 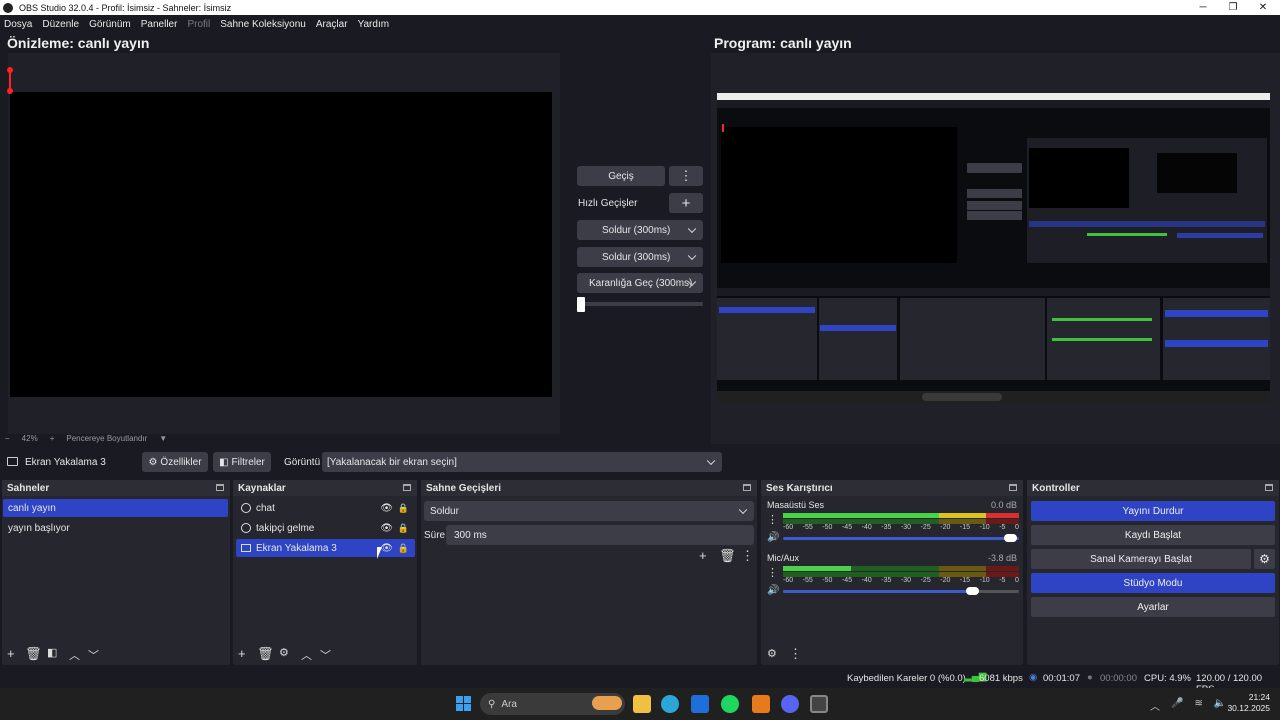 I want to click on obs-taskbar-icon, so click(x=819, y=704).